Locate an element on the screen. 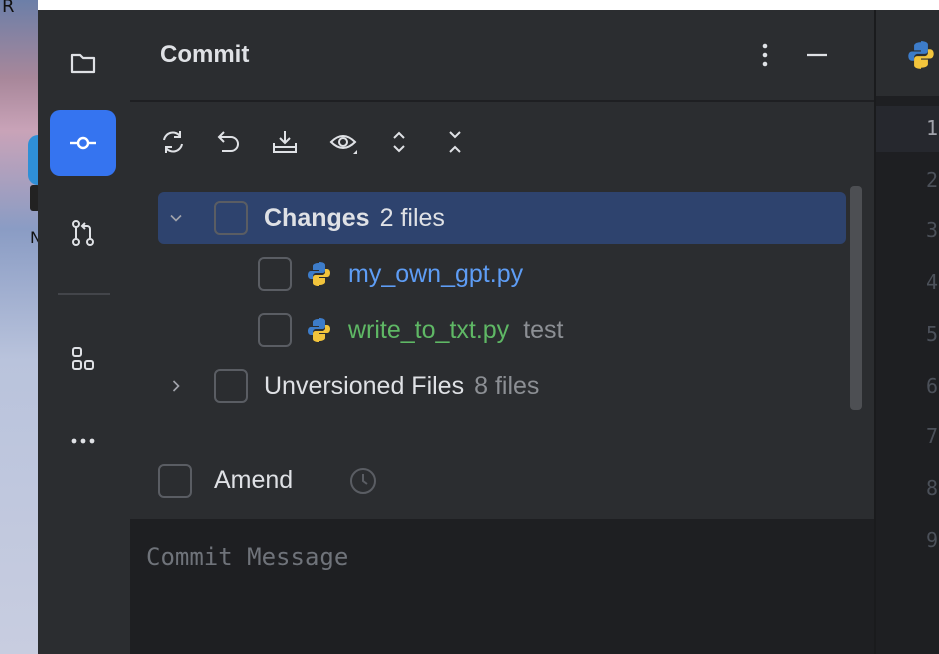  line-number: 3 is located at coordinates (932, 230).